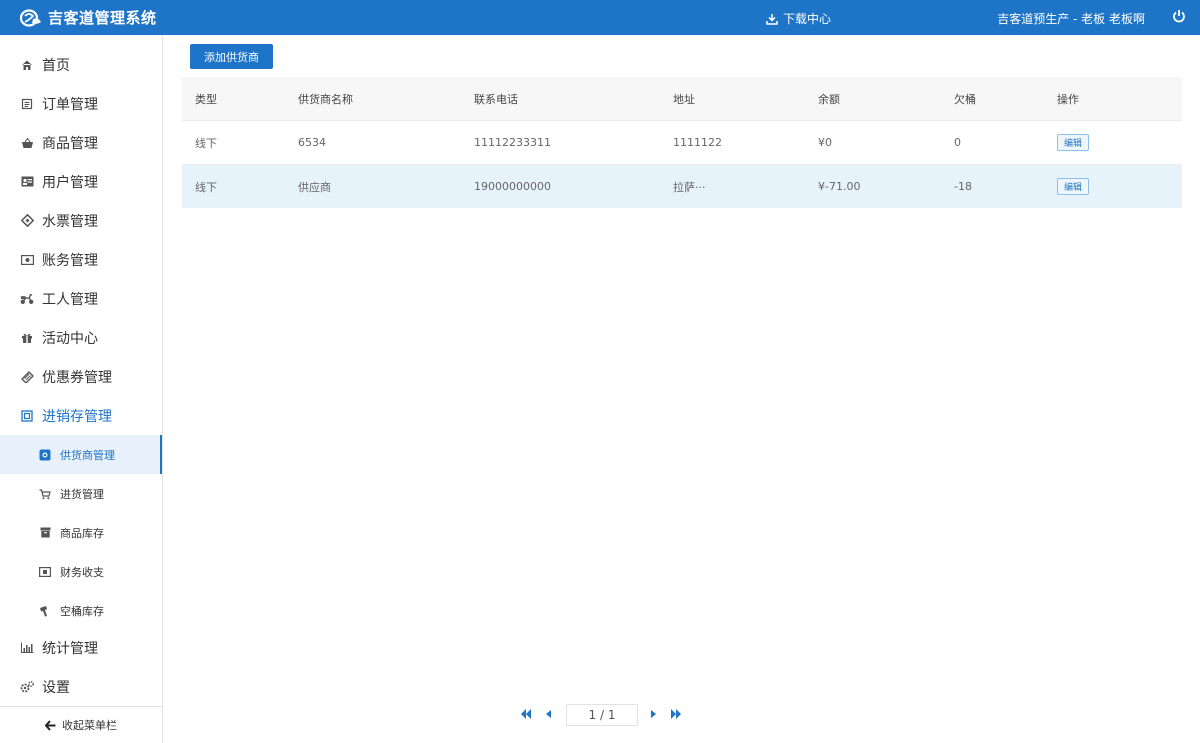  Describe the element at coordinates (45, 572) in the screenshot. I see `finance-icon` at that location.